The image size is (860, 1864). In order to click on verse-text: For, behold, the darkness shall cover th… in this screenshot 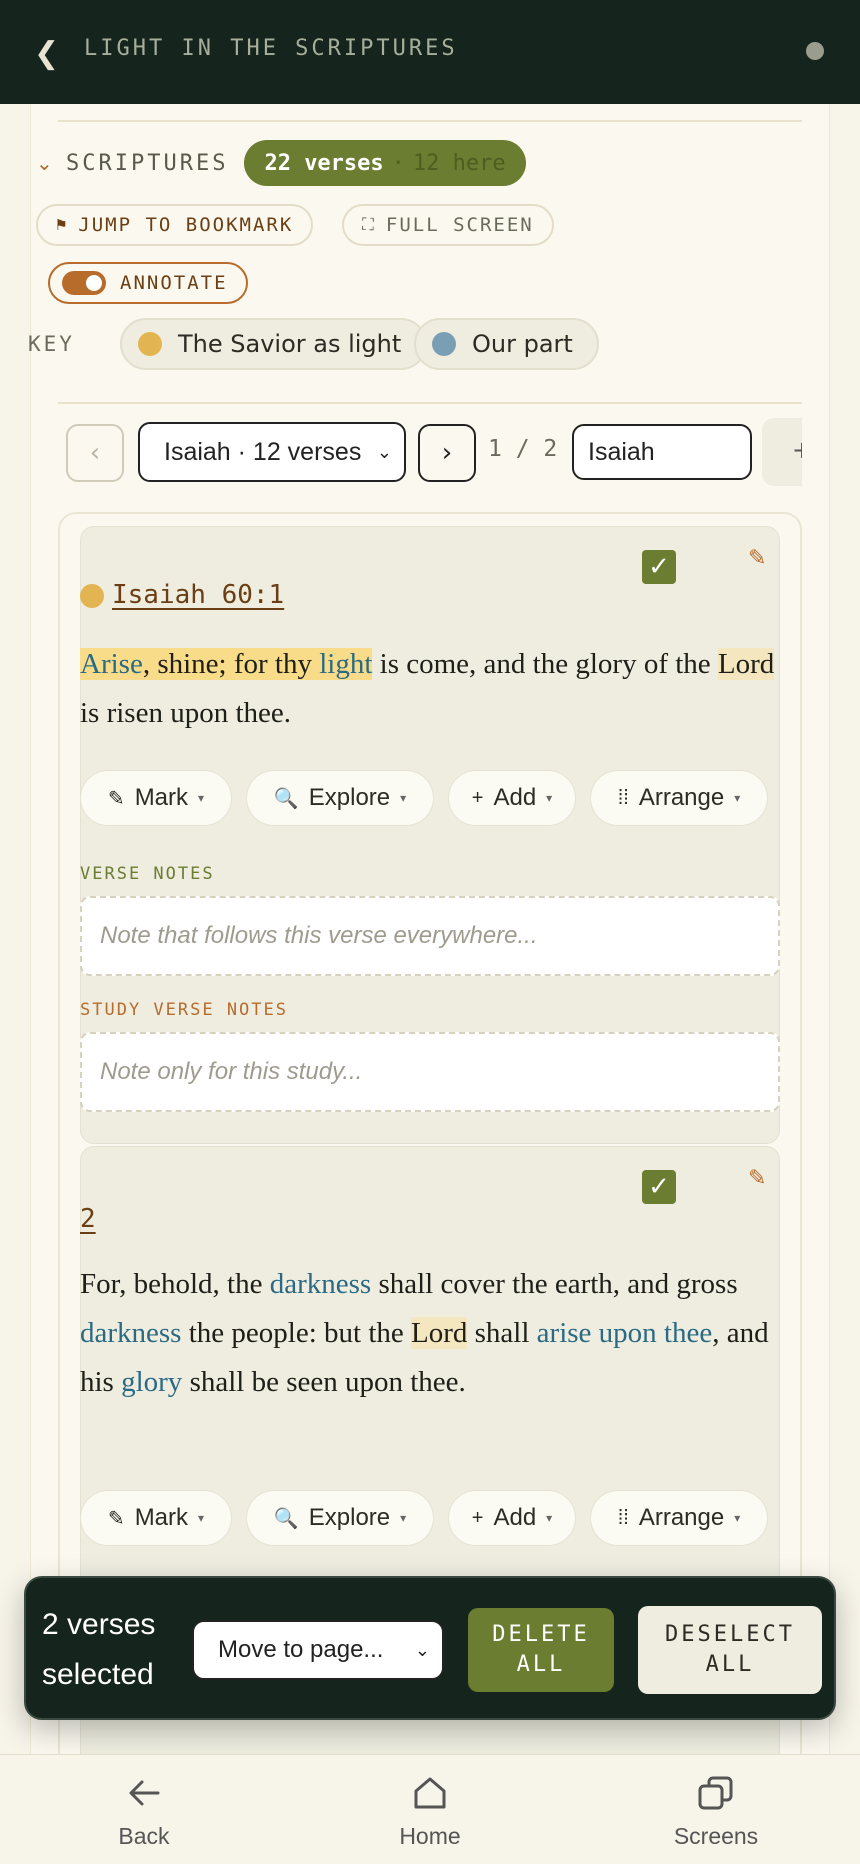, I will do `click(430, 1333)`.